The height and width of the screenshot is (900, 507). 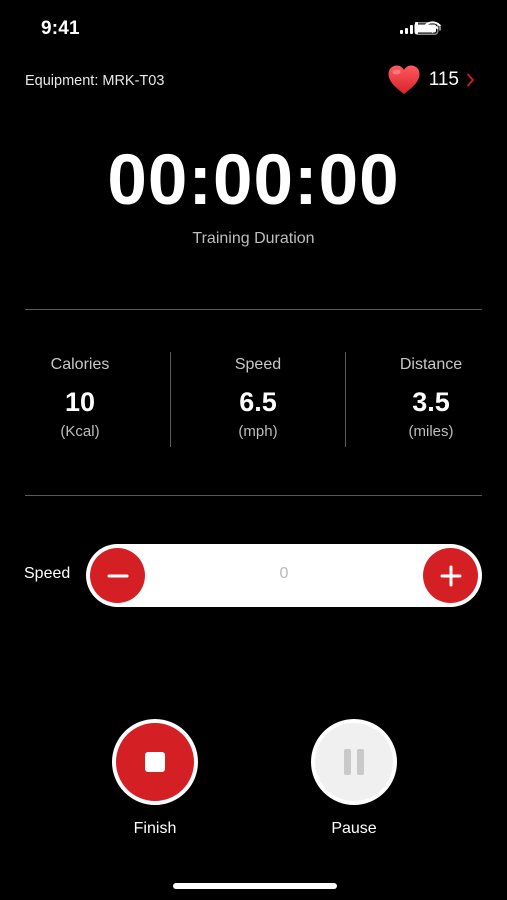 What do you see at coordinates (253, 29) in the screenshot?
I see `status-bar: 9:41` at bounding box center [253, 29].